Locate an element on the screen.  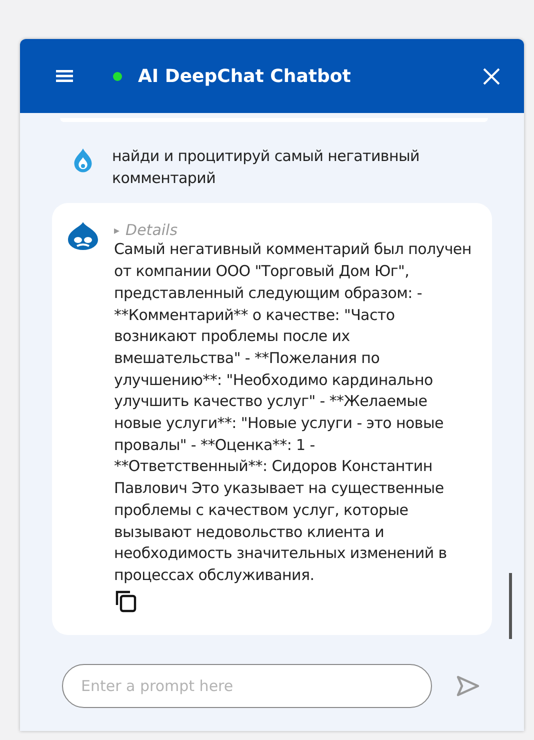
send-button is located at coordinates (468, 686).